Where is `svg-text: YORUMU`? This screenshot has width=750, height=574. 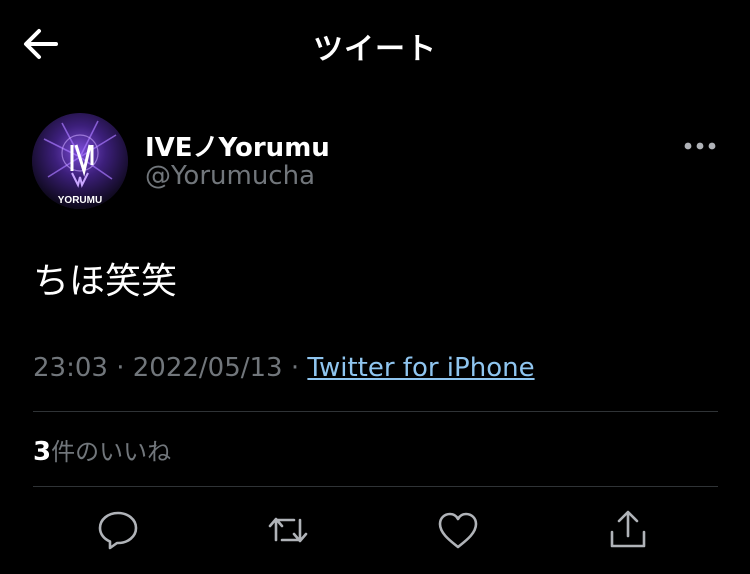 svg-text: YORUMU is located at coordinates (80, 200).